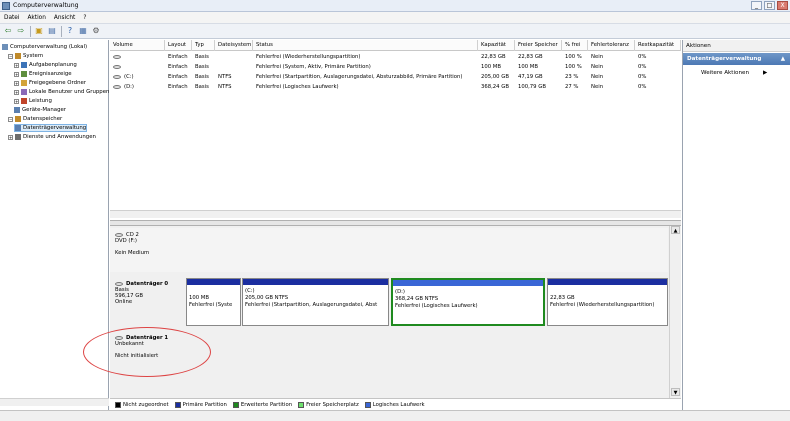 Image resolution: width=790 pixels, height=421 pixels. What do you see at coordinates (436, 306) in the screenshot?
I see `partition-status: Fehlerfrei (Logisches Laufwerk)` at bounding box center [436, 306].